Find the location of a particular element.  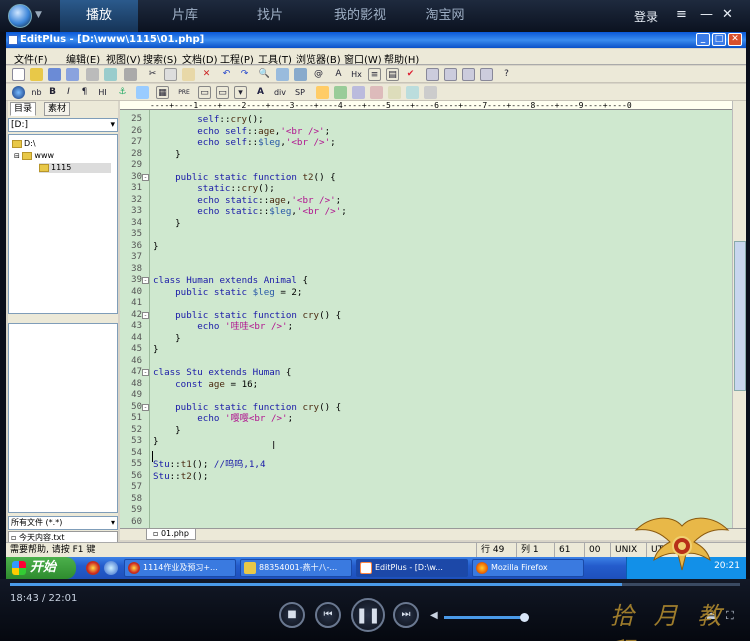

tab-cliptext: 素材 is located at coordinates (57, 109).